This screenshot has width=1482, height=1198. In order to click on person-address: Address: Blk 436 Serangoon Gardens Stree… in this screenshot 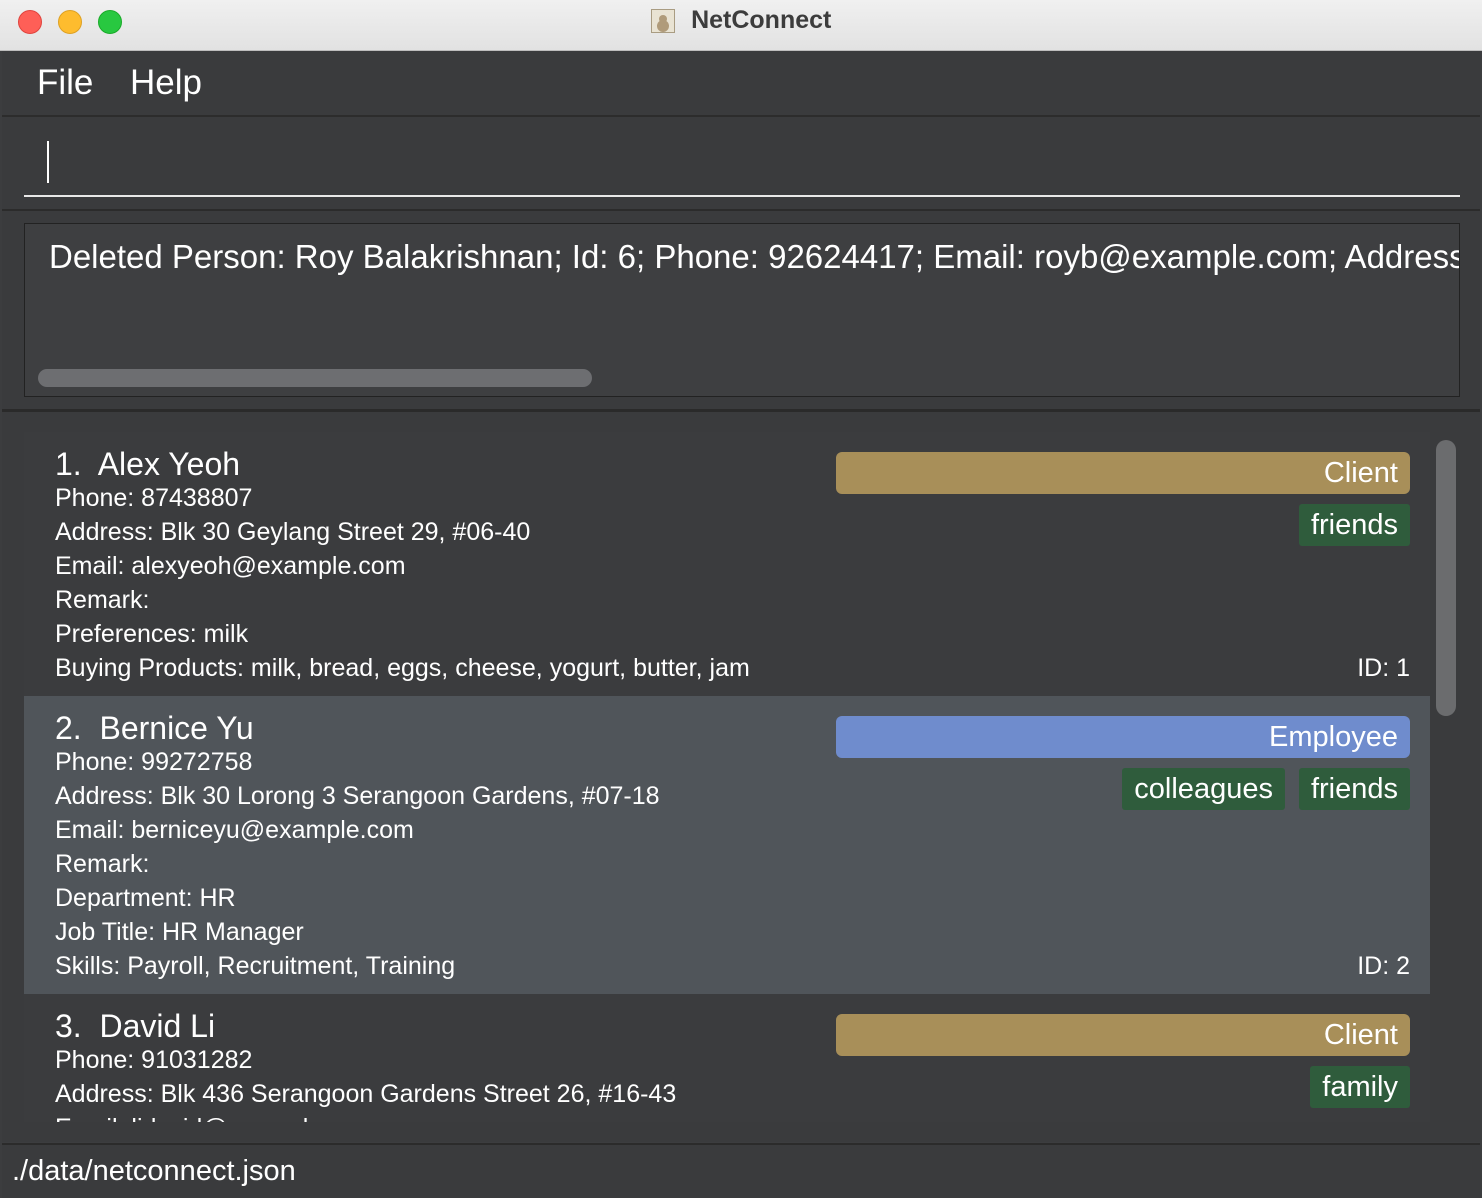, I will do `click(366, 1094)`.